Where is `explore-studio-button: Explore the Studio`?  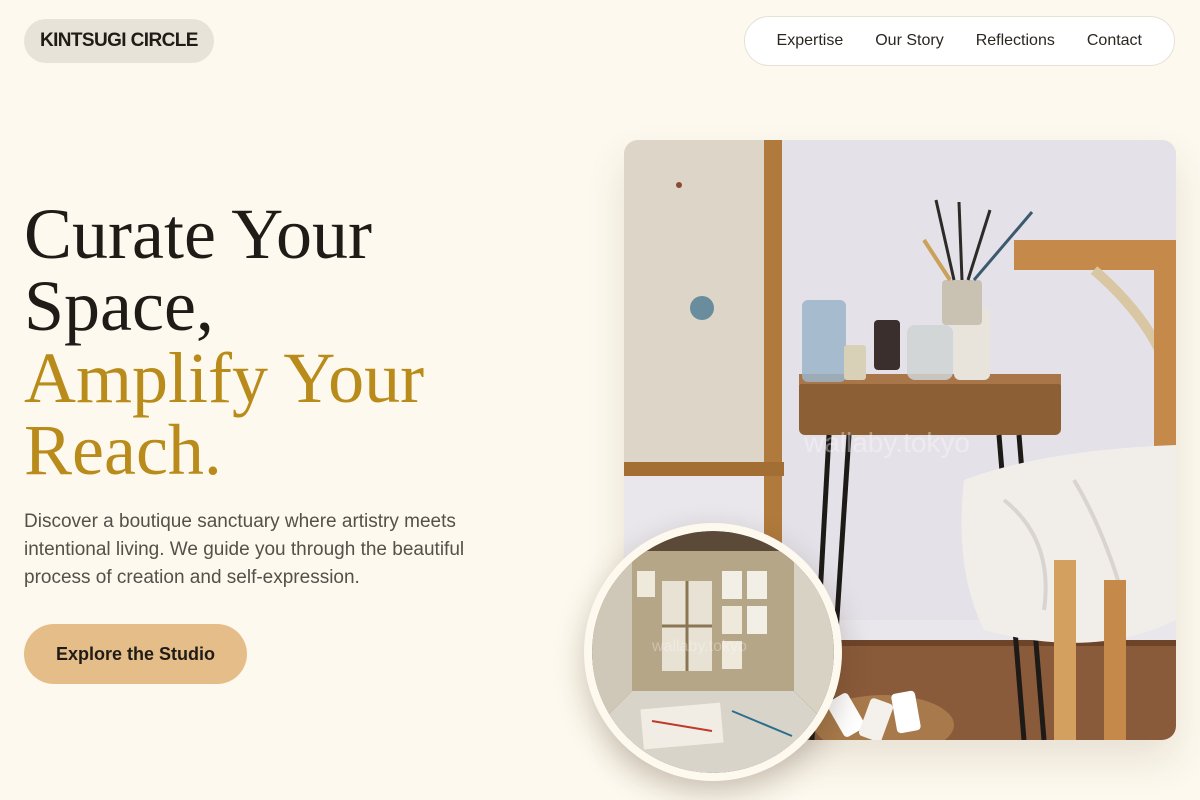
explore-studio-button: Explore the Studio is located at coordinates (136, 654).